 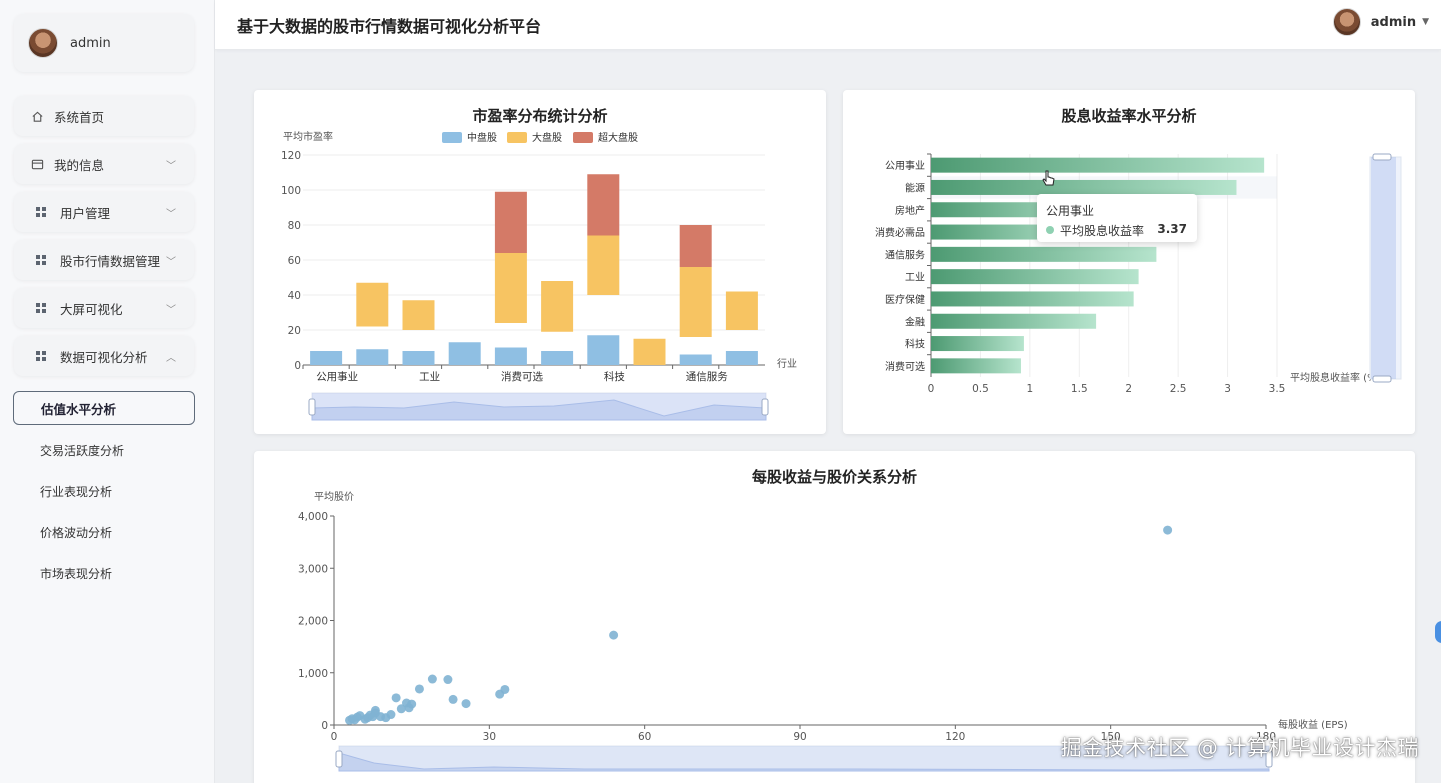 What do you see at coordinates (1239, 748) in the screenshot?
I see `watermark: 掘金技术社区 @ 计算机毕业设计杰瑞` at bounding box center [1239, 748].